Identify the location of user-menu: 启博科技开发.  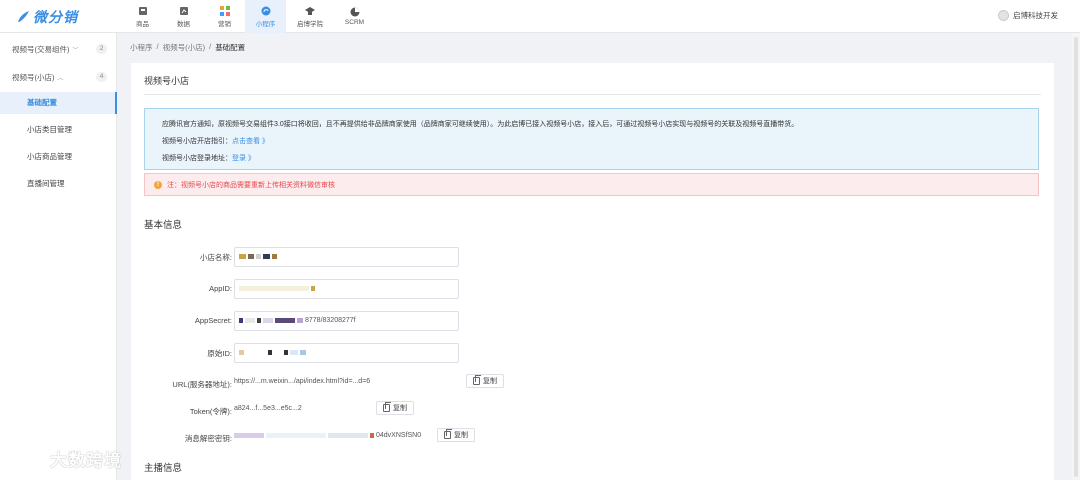
(1028, 15).